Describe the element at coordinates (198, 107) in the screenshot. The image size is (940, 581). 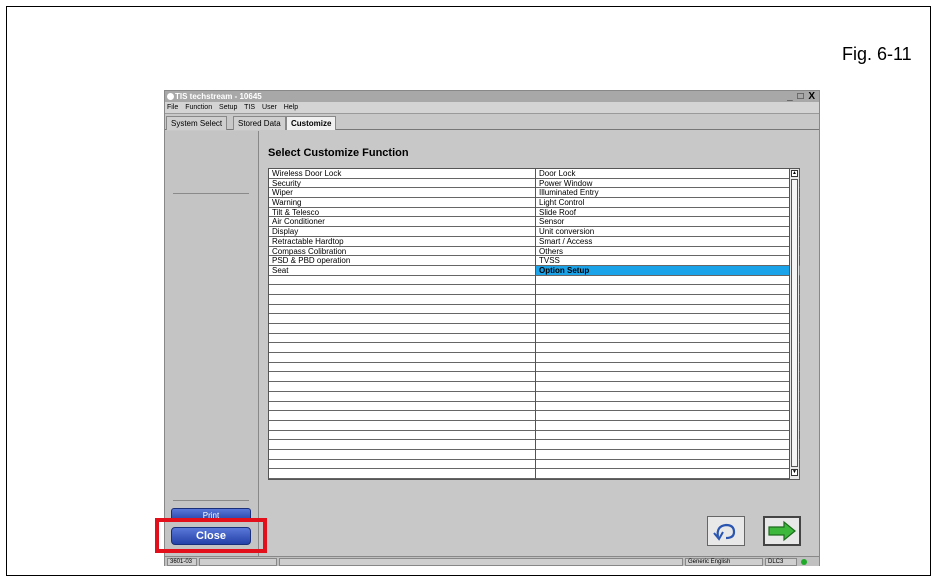
I see `menu-function: Function` at that location.